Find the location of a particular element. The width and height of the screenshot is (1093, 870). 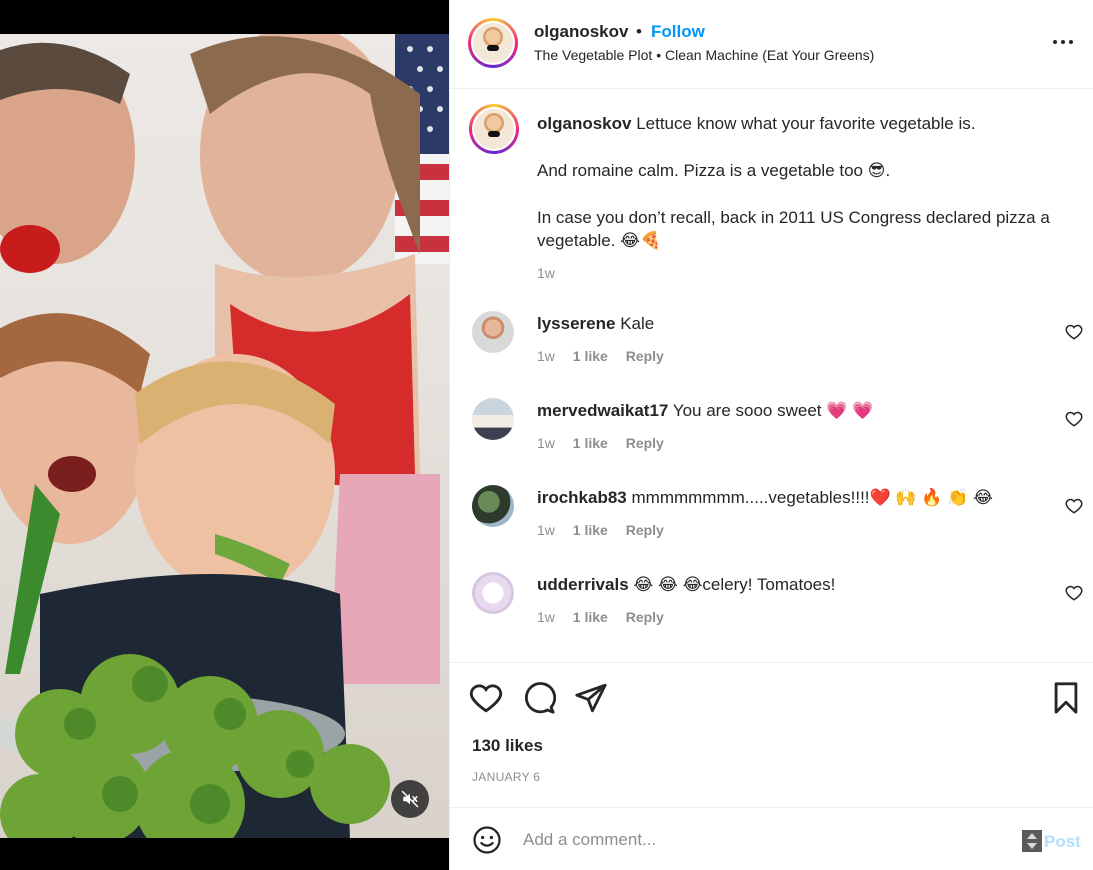

bookmark-icon is located at coordinates (1066, 698).